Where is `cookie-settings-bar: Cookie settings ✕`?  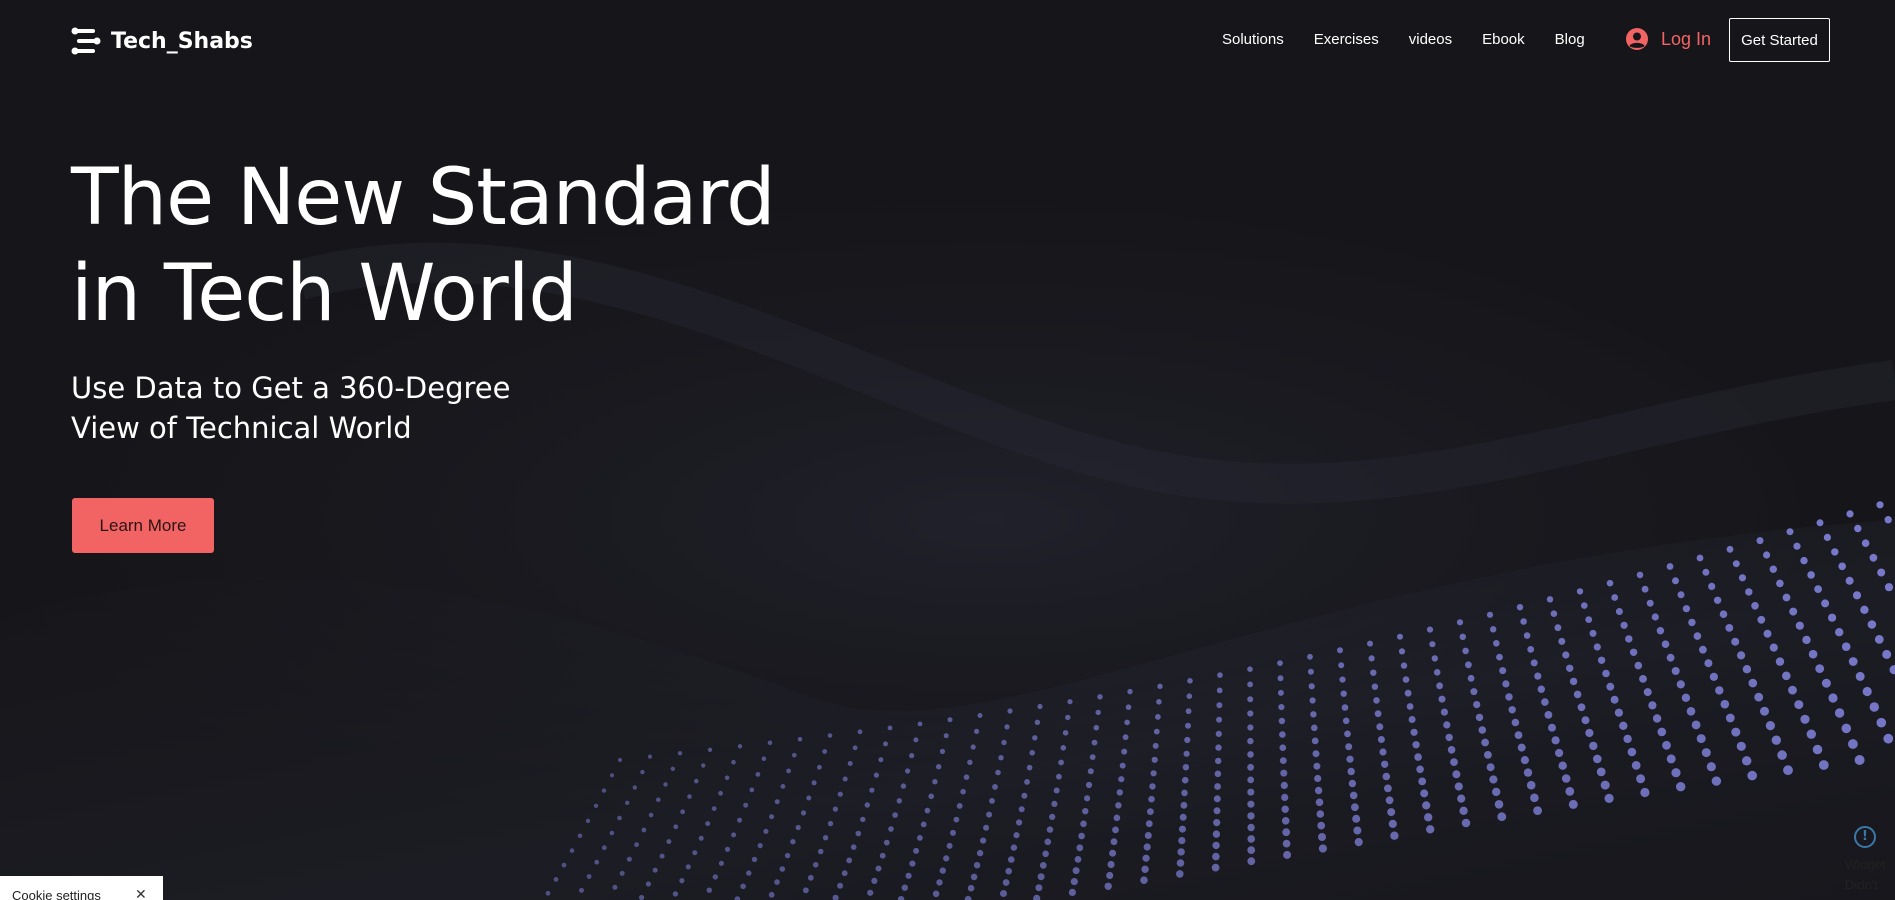
cookie-settings-bar: Cookie settings ✕ is located at coordinates (81, 888).